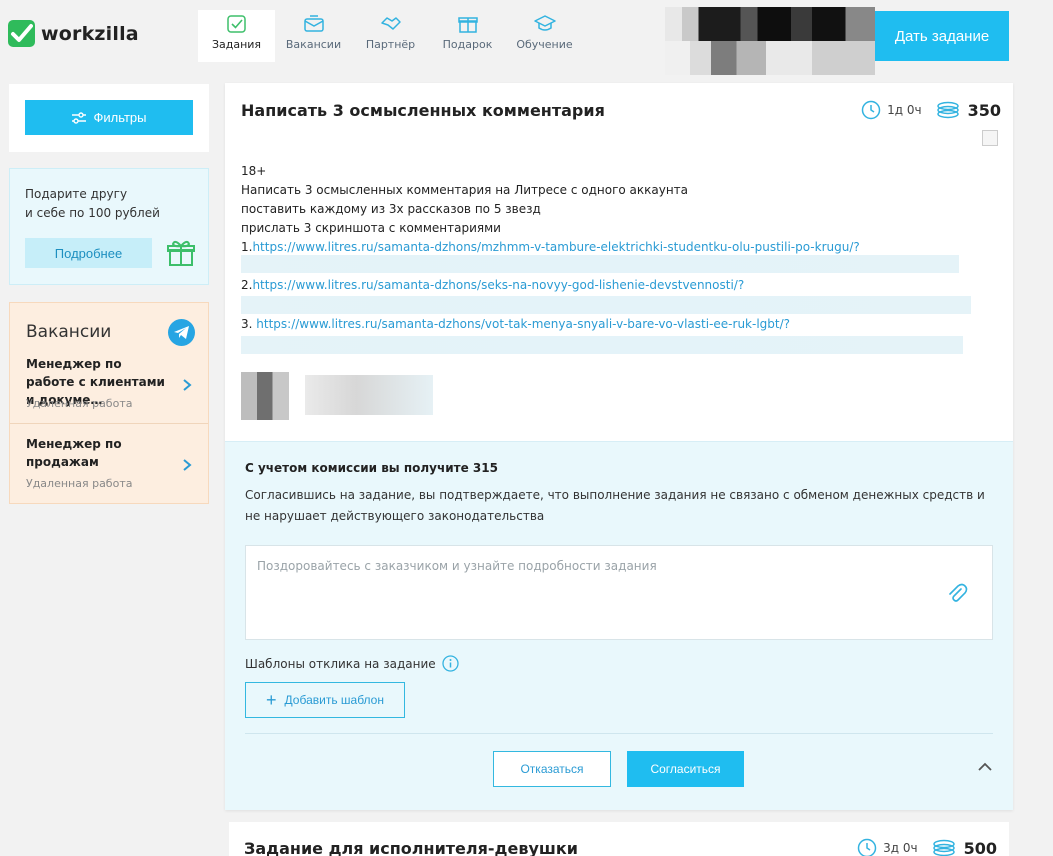 The width and height of the screenshot is (1053, 856). I want to click on link-prefix: 3., so click(249, 324).